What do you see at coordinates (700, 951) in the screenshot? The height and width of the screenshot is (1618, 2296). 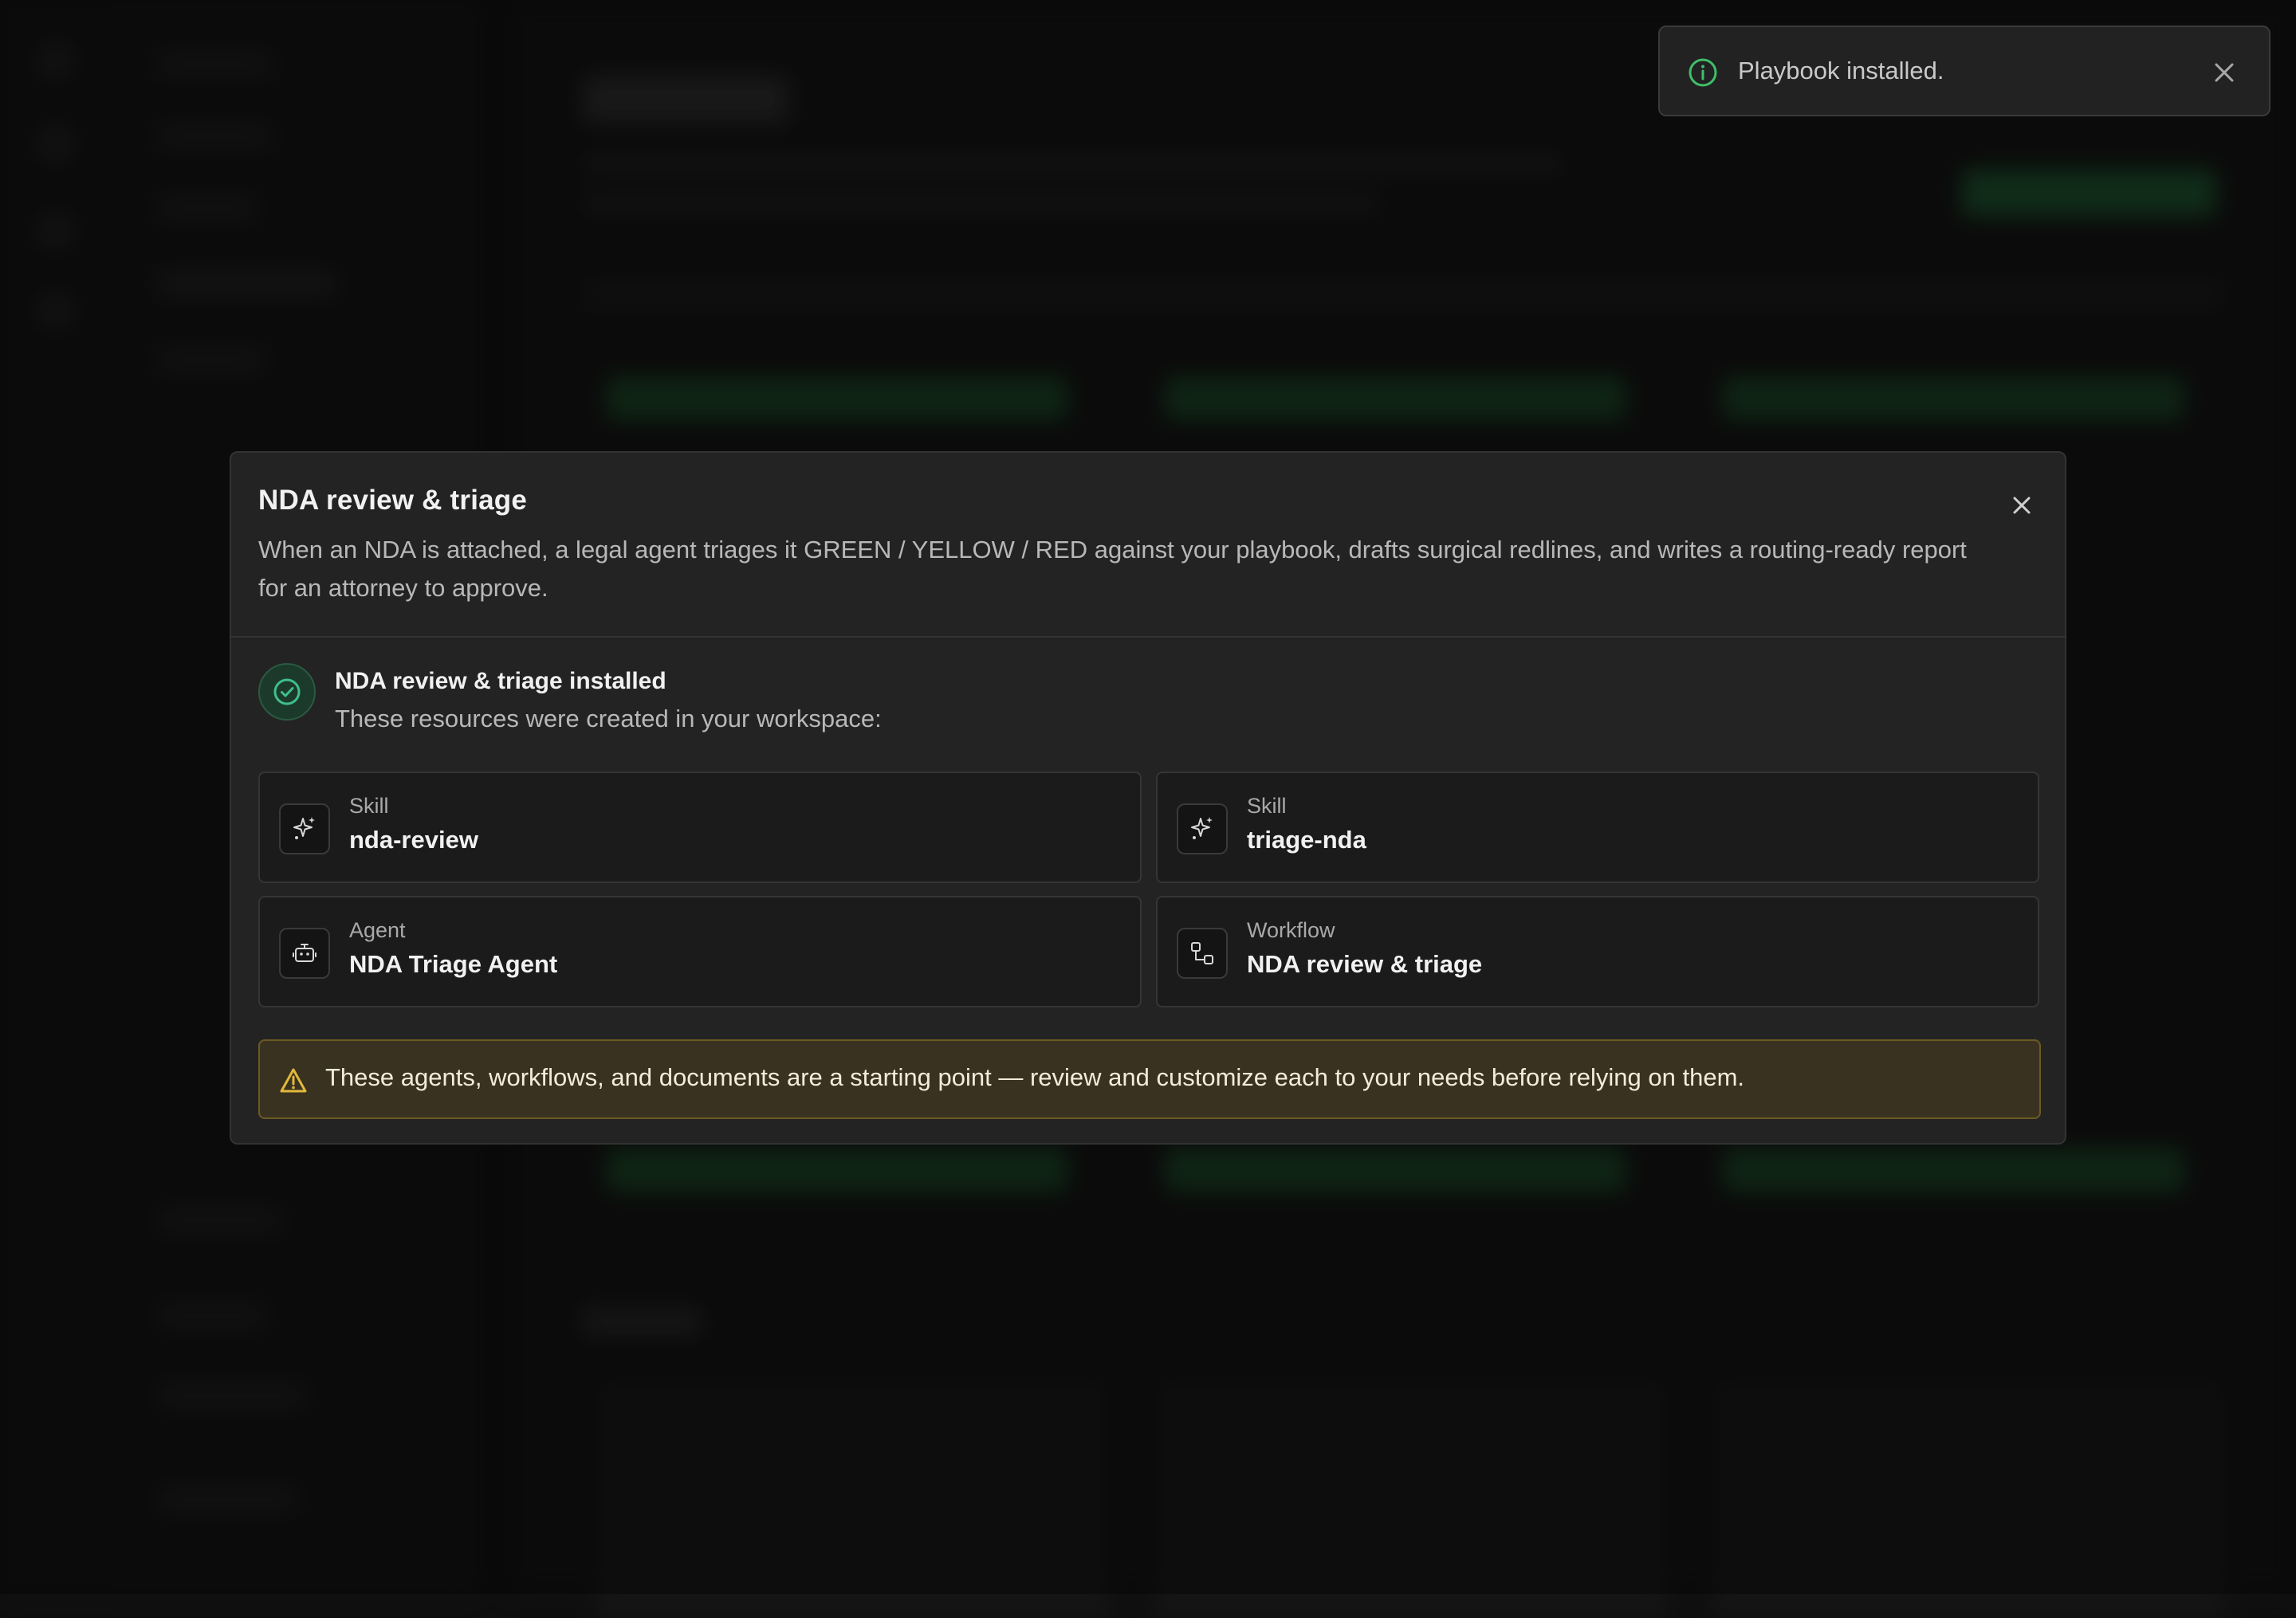 I see `resource-card-nda-triage-agent: Agent NDA Triage Agent` at bounding box center [700, 951].